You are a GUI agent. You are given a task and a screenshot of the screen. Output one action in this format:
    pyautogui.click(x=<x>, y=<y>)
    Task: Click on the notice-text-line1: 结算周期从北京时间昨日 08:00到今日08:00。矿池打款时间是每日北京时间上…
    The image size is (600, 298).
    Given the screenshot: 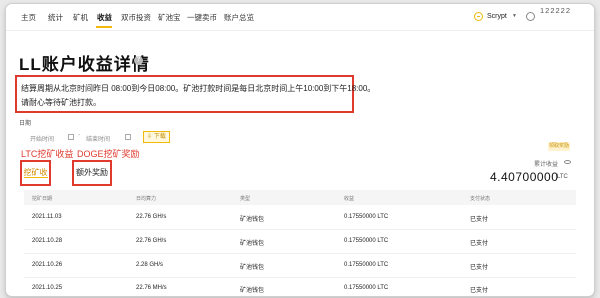 What is the action you would take?
    pyautogui.click(x=198, y=88)
    